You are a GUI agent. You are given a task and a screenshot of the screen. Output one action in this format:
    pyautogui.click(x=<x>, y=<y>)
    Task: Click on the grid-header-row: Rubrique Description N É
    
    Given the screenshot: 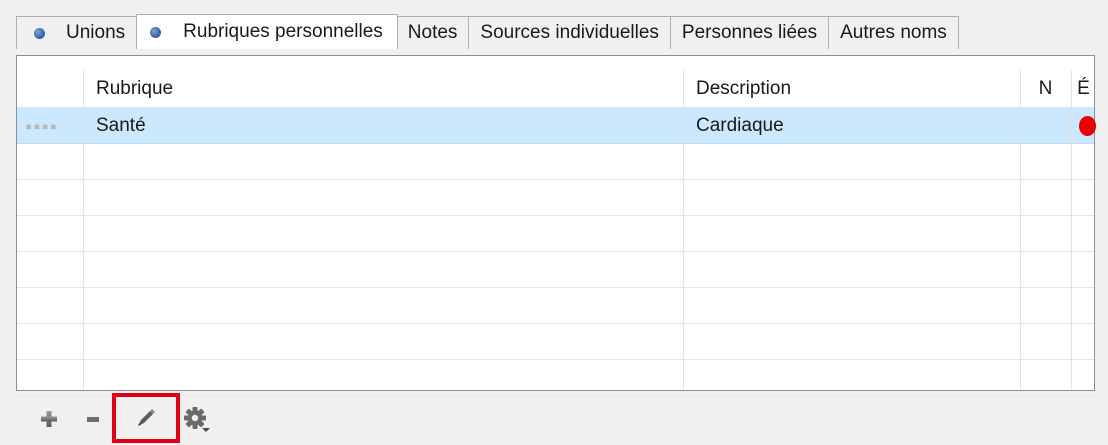 What is the action you would take?
    pyautogui.click(x=555, y=89)
    